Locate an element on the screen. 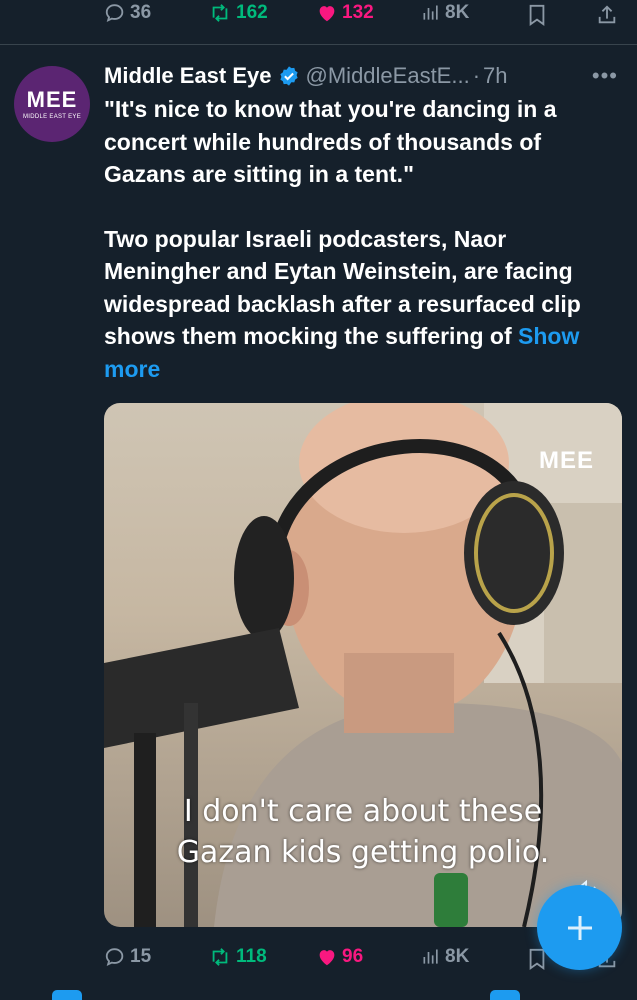 The height and width of the screenshot is (1000, 637). previous-tweet-actions: 36 162 132 8K is located at coordinates (318, 17).